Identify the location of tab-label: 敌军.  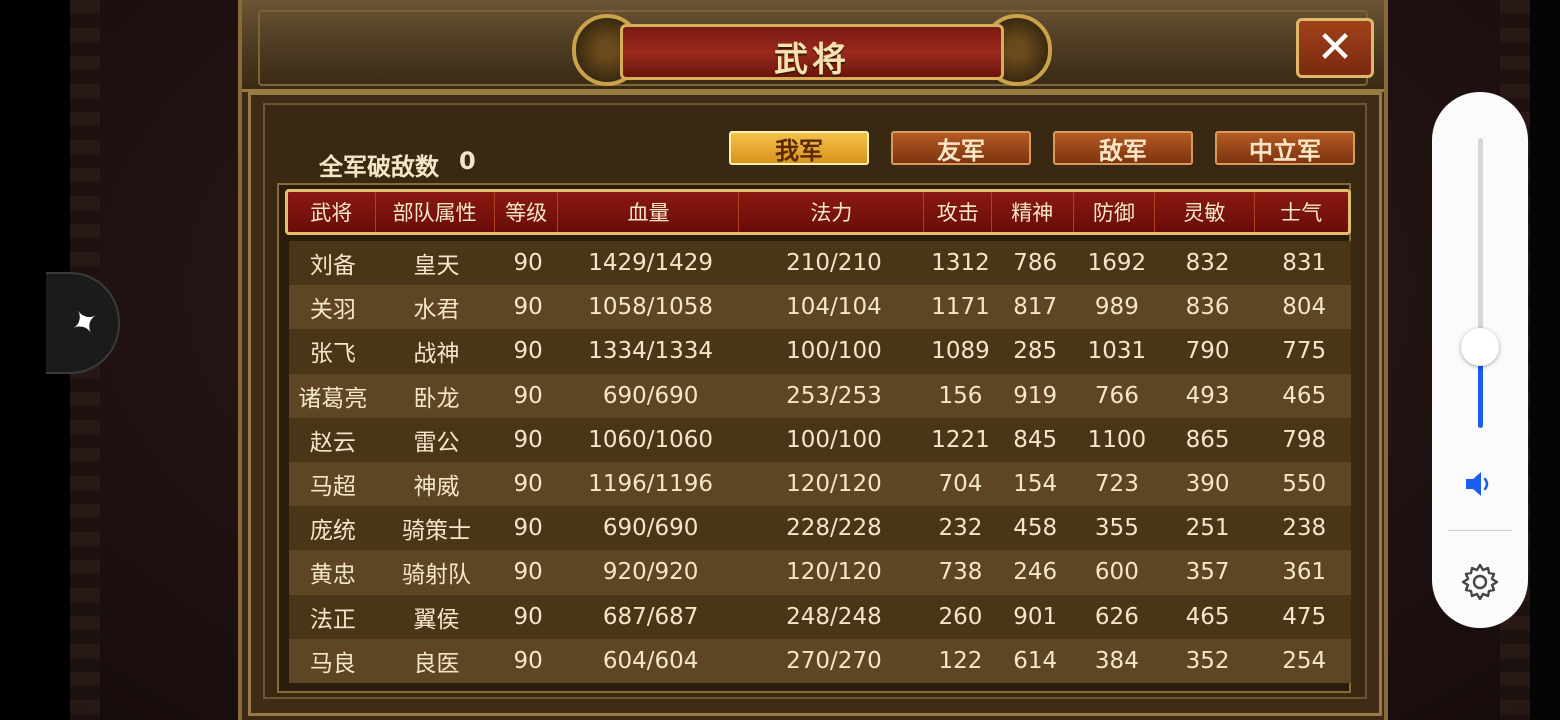
(1123, 150).